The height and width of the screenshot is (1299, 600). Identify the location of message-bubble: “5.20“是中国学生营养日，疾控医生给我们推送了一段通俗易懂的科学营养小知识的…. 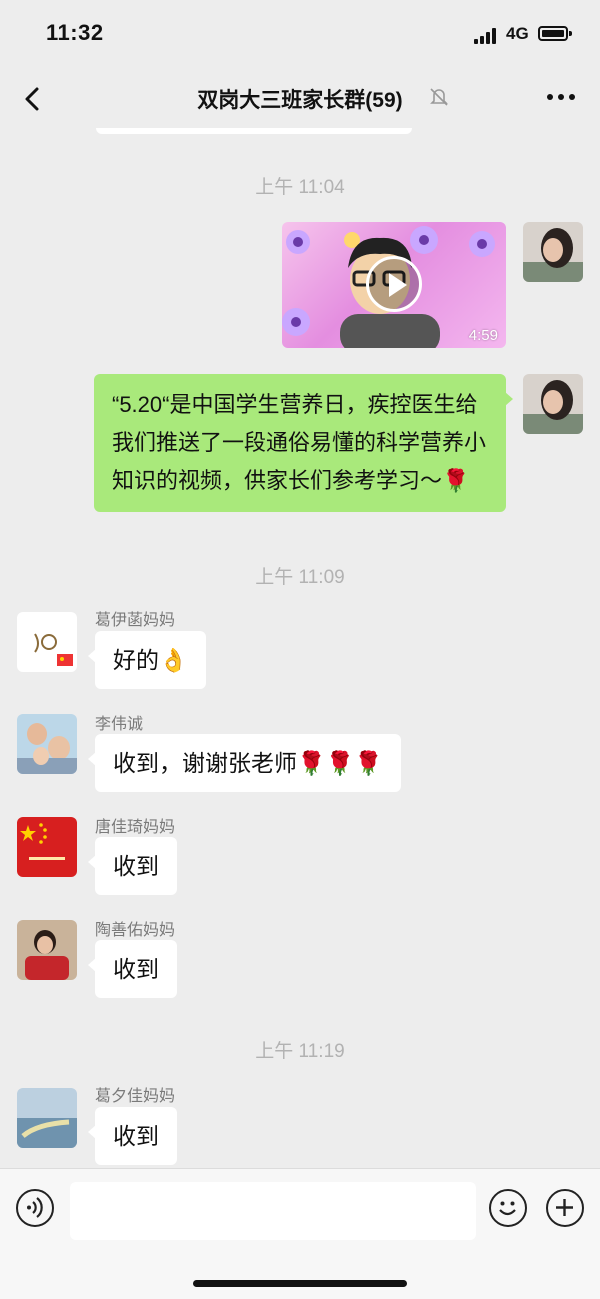
(303, 443).